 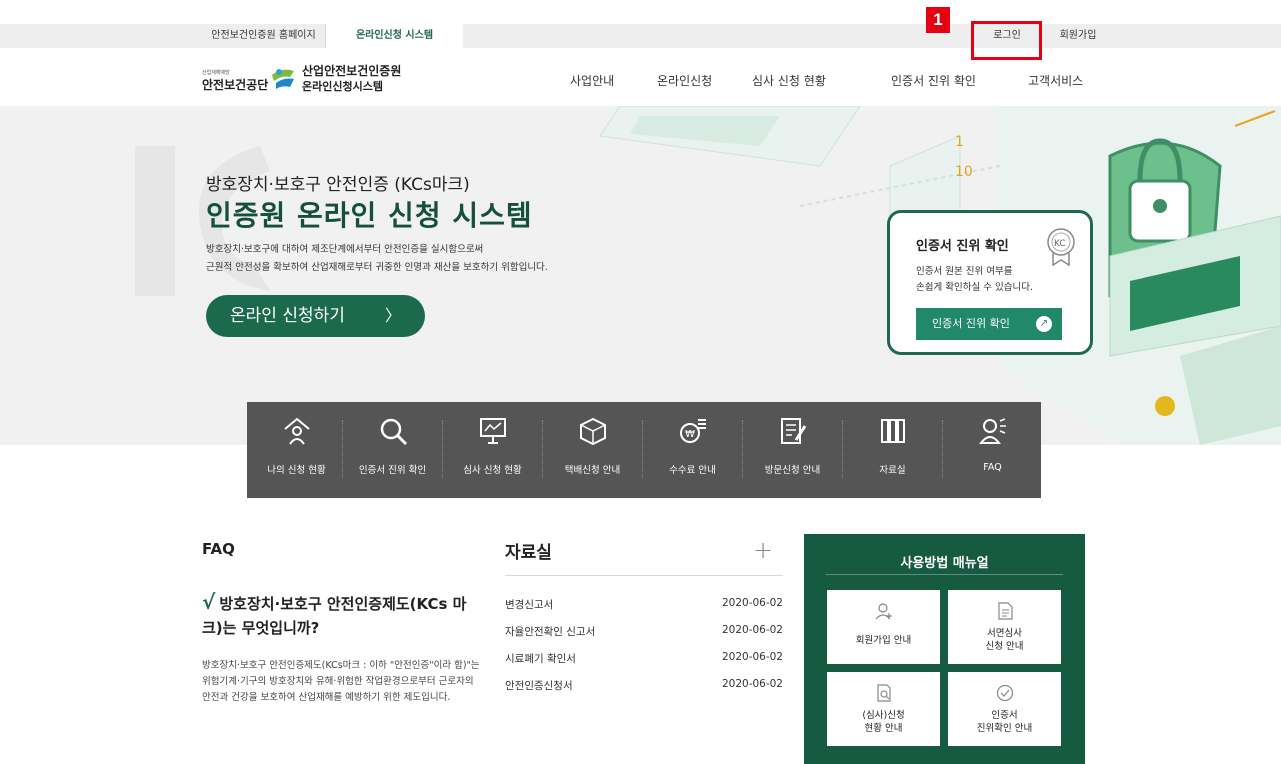 What do you see at coordinates (528, 553) in the screenshot?
I see `library-section-title: 자료실` at bounding box center [528, 553].